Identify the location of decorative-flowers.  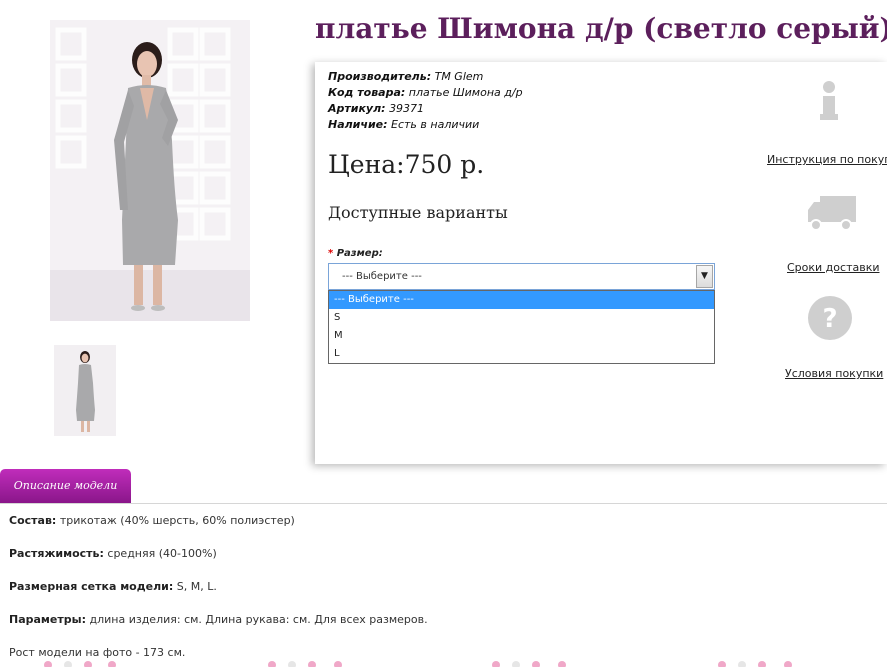
(418, 664).